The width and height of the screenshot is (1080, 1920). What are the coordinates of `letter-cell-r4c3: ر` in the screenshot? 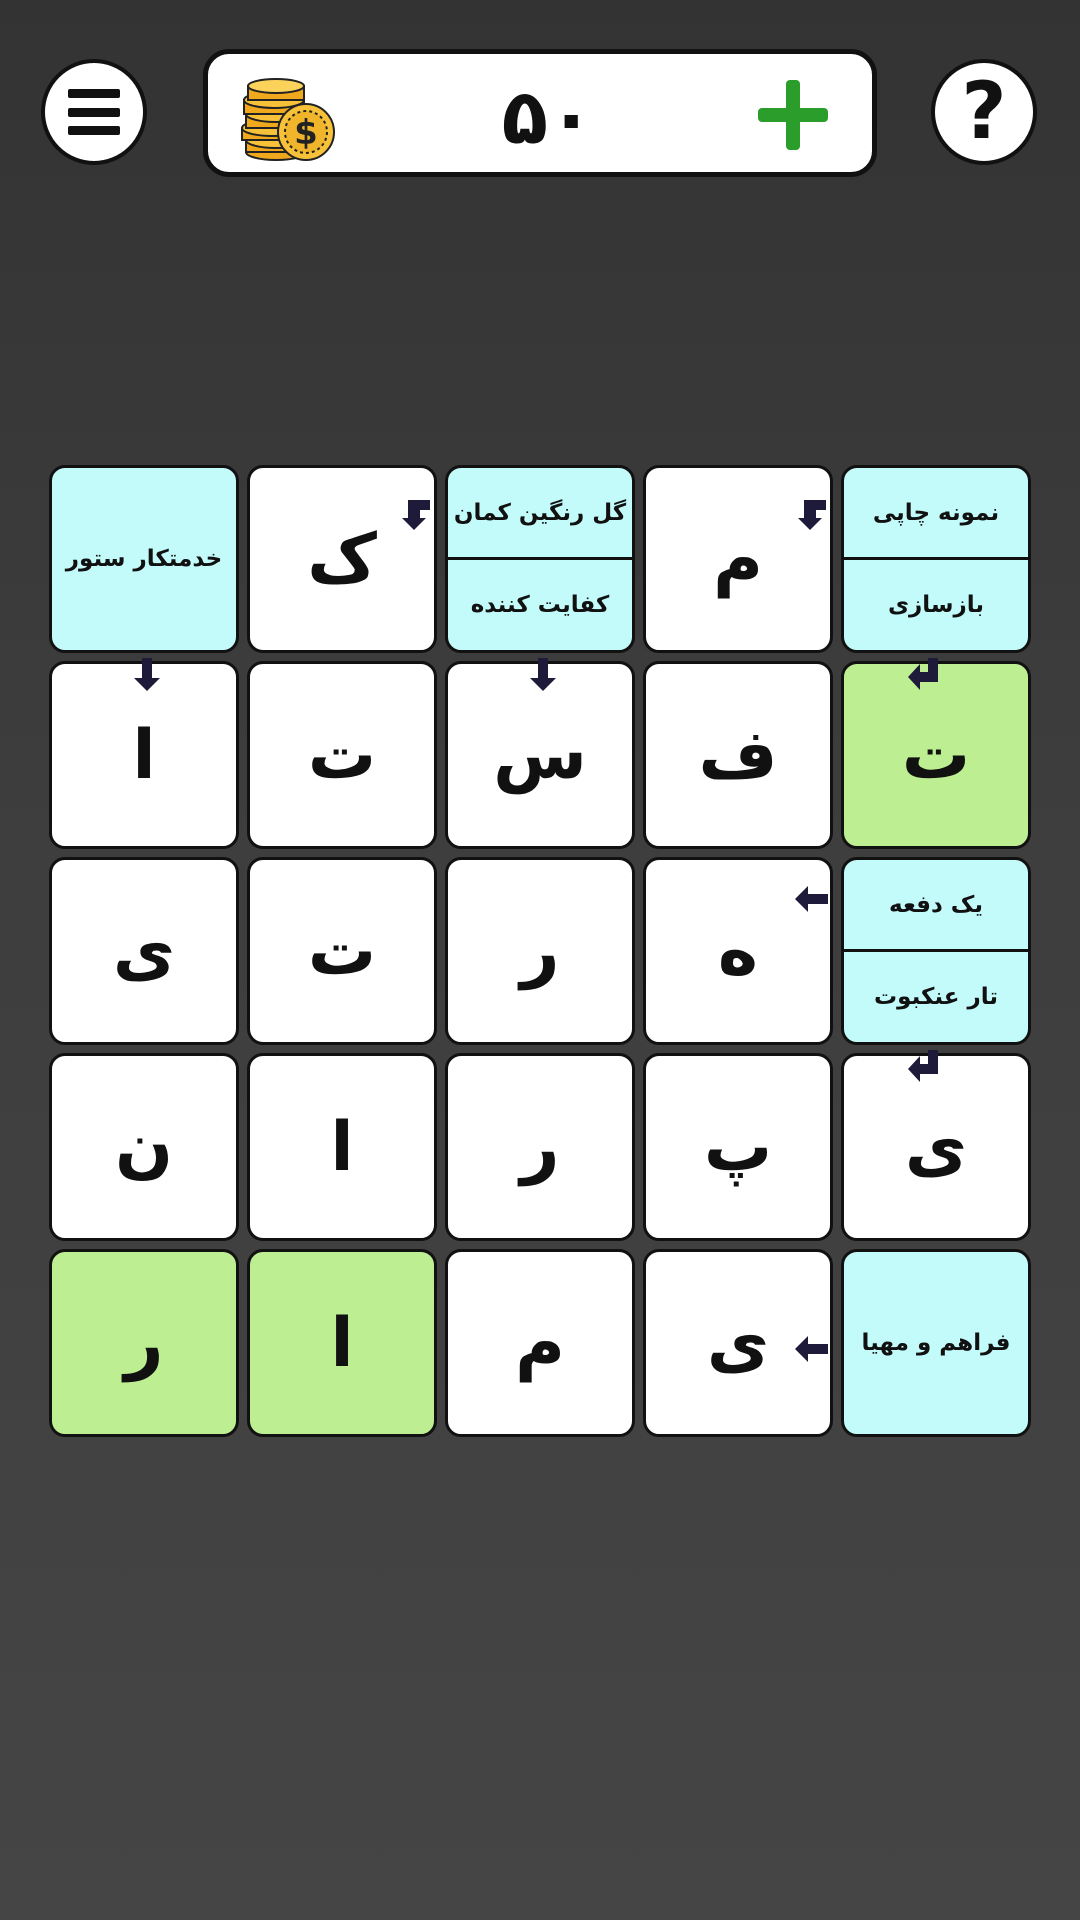 It's located at (540, 1147).